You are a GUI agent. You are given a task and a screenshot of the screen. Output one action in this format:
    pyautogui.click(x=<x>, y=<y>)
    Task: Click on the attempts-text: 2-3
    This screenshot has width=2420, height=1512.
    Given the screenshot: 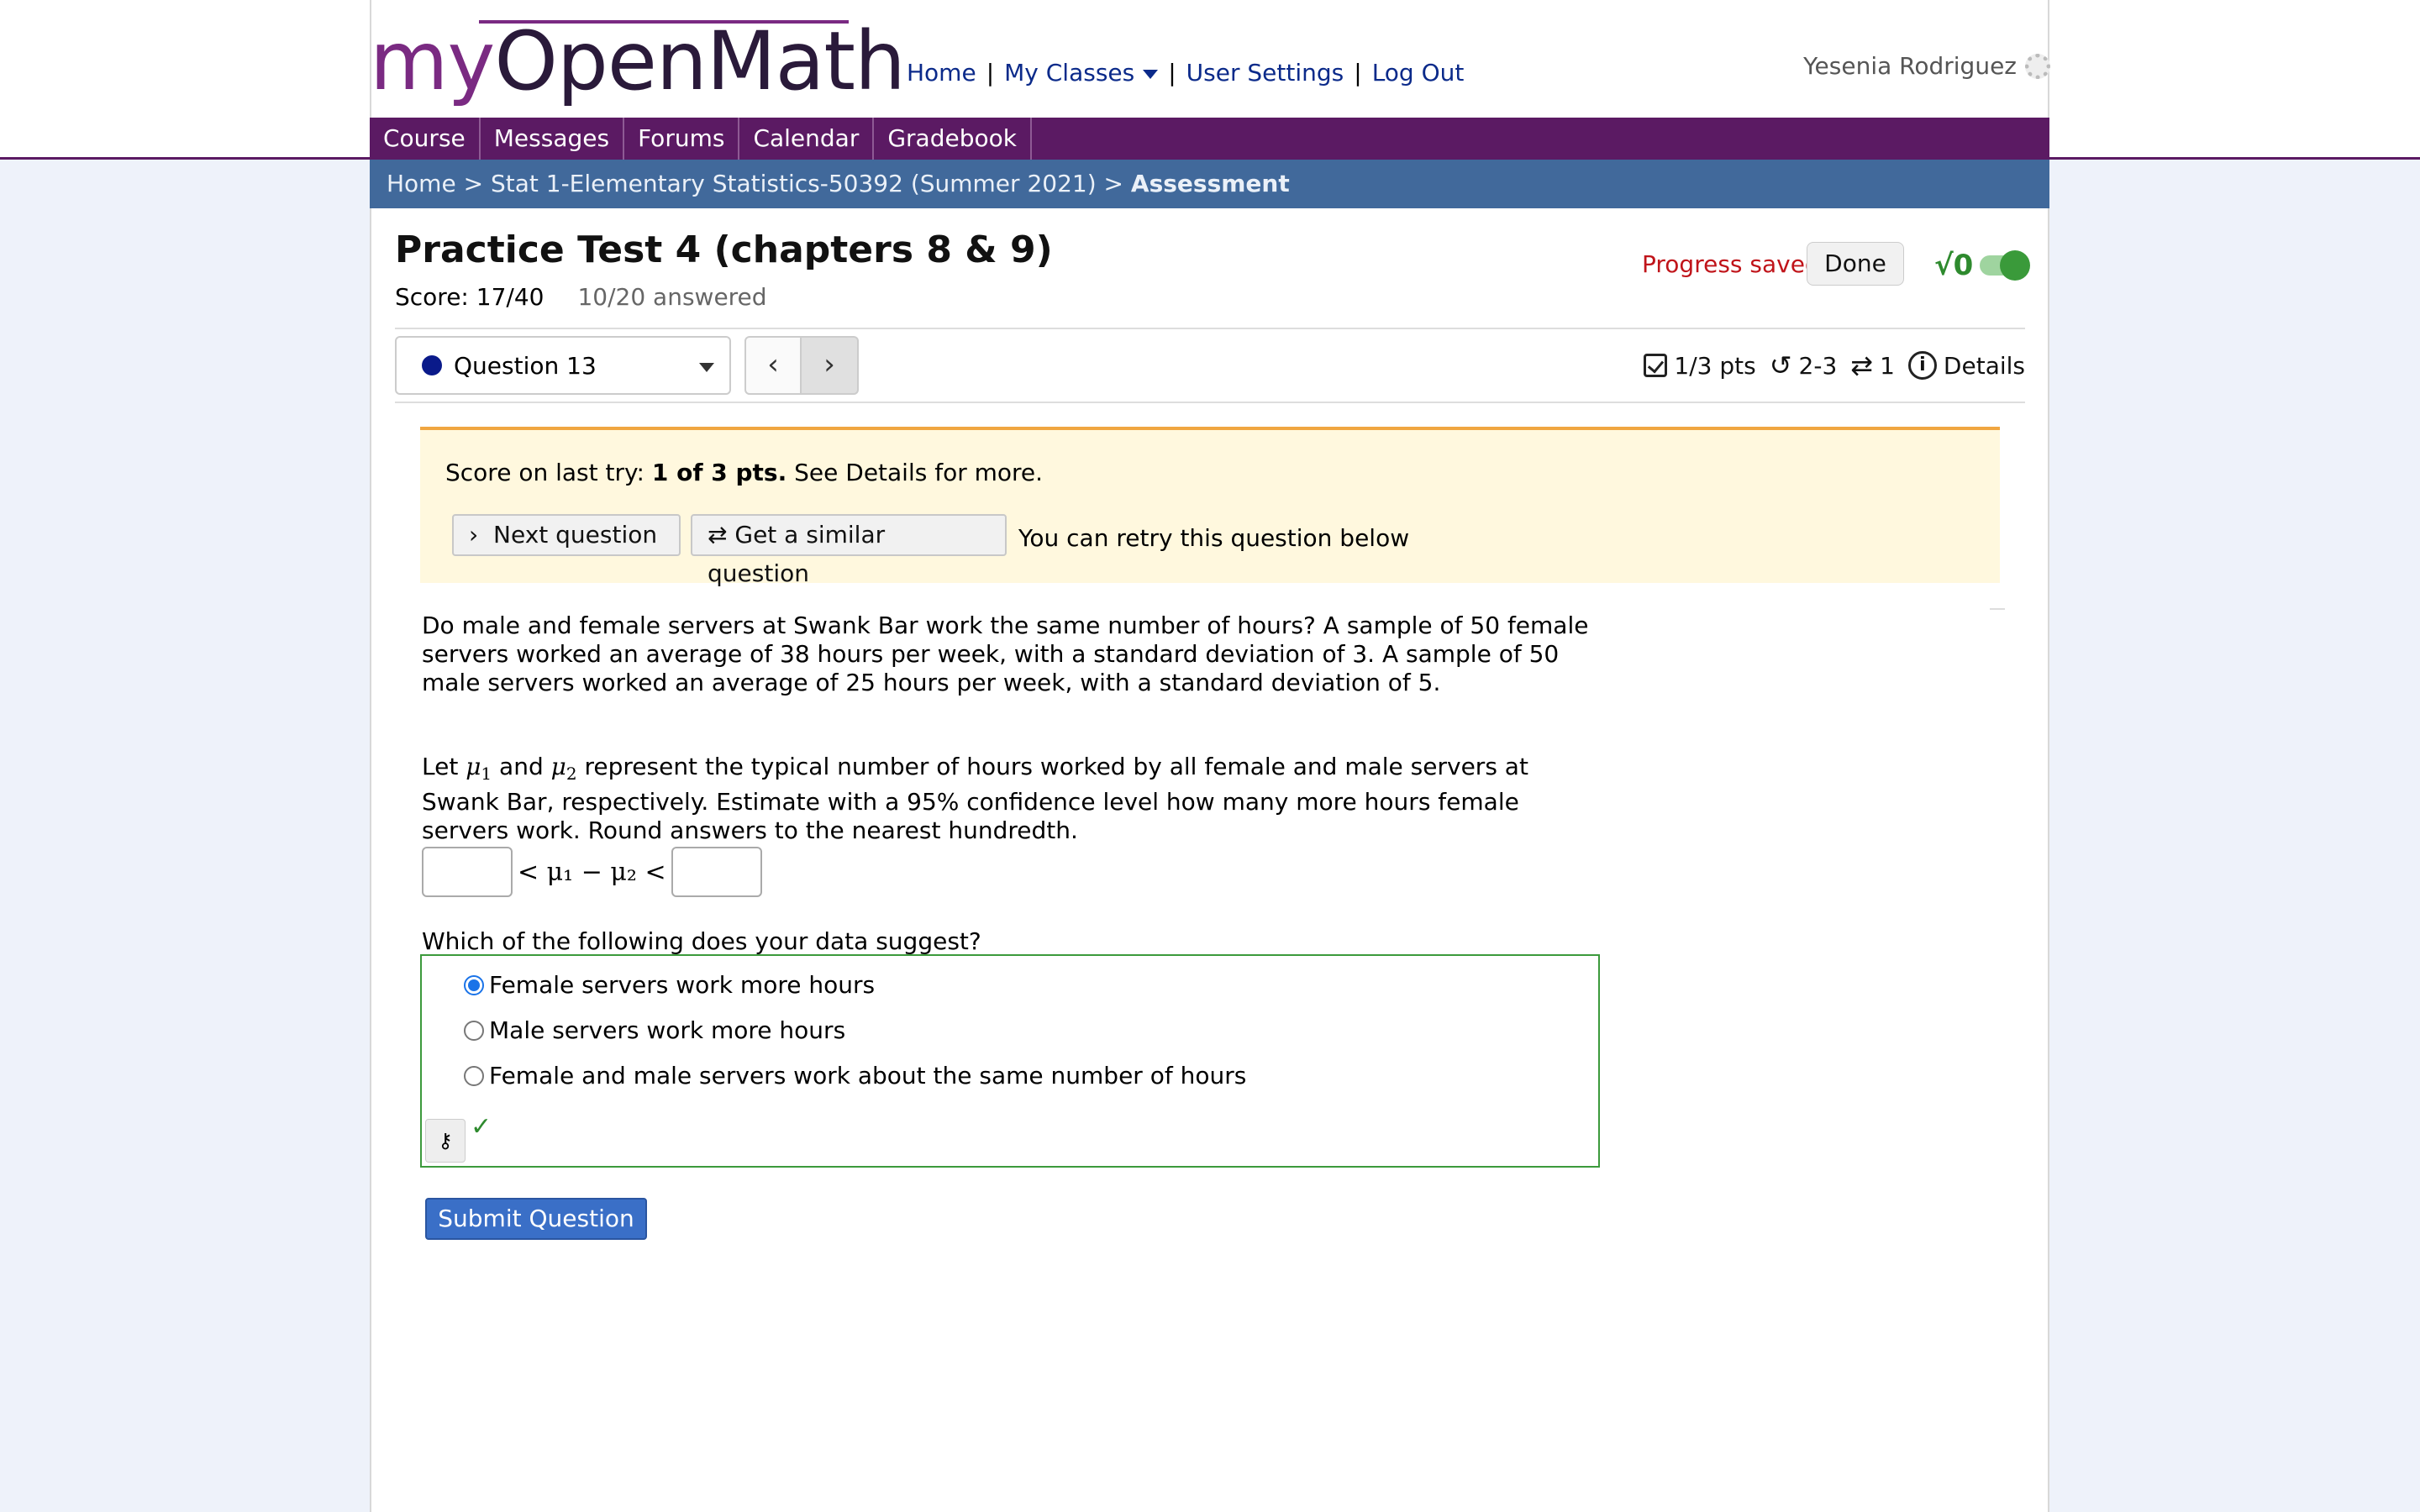 What is the action you would take?
    pyautogui.click(x=1818, y=365)
    